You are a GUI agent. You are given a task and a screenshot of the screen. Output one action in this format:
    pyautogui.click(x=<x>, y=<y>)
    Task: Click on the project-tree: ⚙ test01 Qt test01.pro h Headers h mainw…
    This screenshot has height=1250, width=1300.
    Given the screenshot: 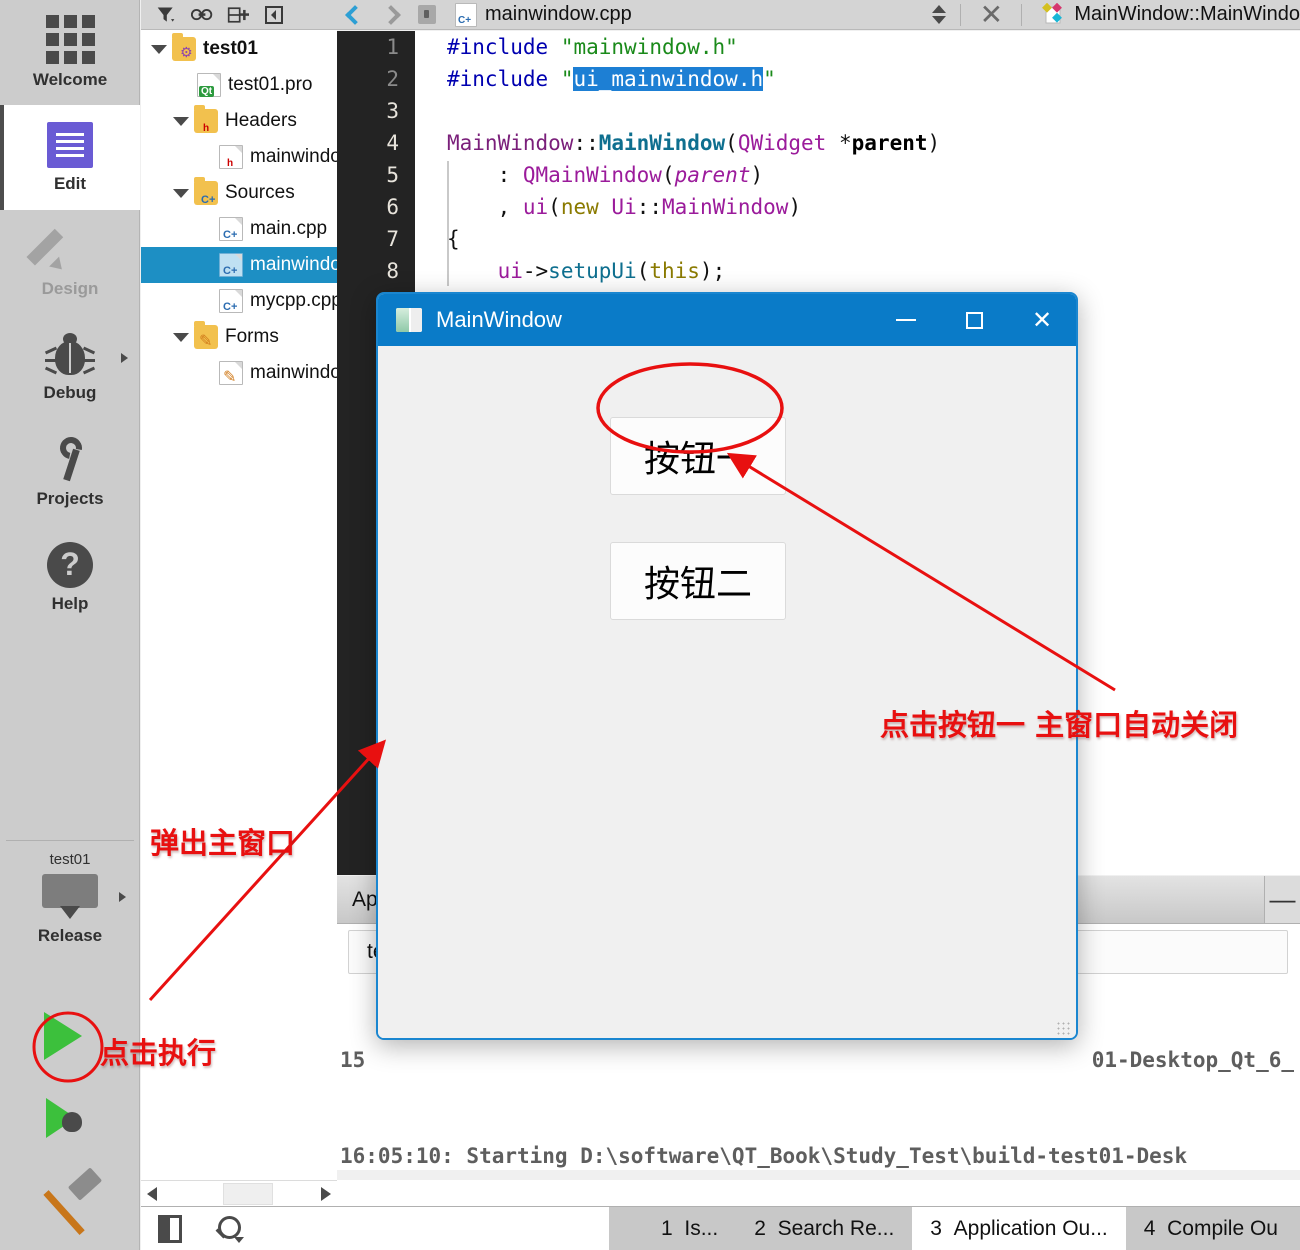 What is the action you would take?
    pyautogui.click(x=239, y=600)
    